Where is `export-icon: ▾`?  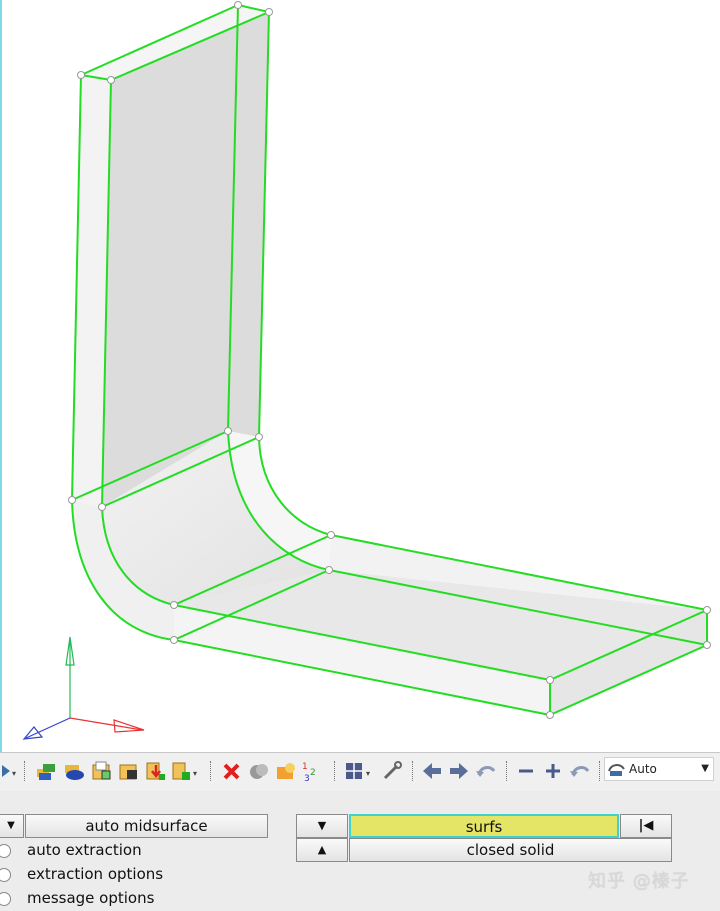
export-icon: ▾ is located at coordinates (185, 771).